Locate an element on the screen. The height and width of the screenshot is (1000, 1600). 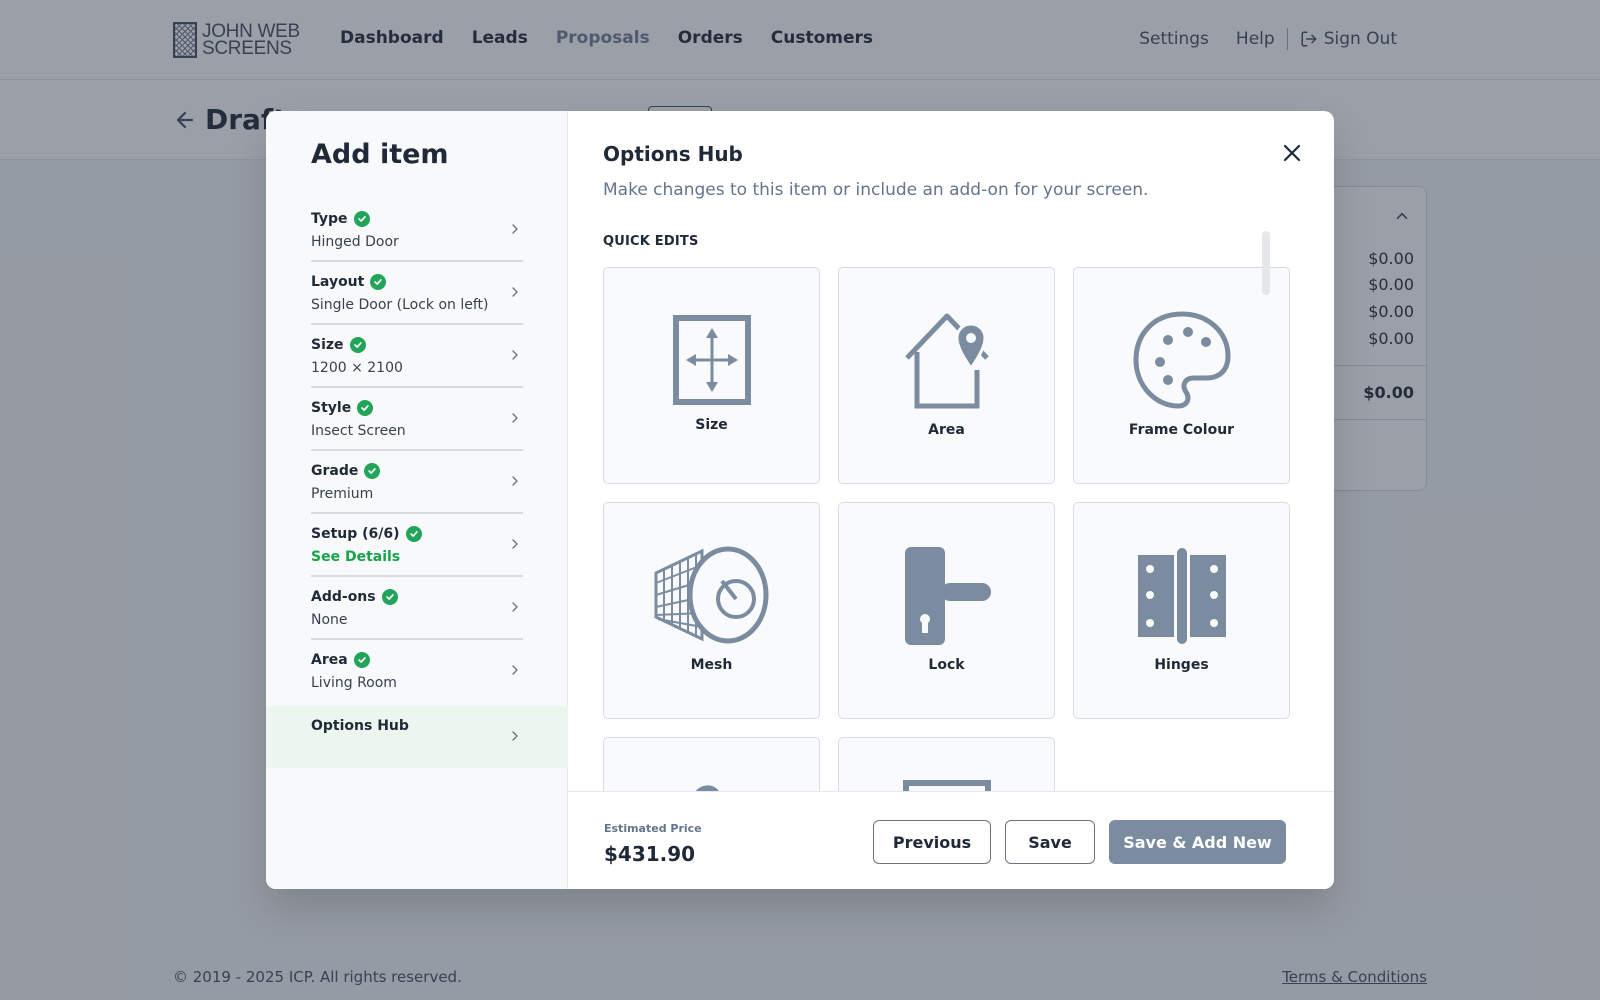
tile-label: Frame Colour is located at coordinates (1181, 430).